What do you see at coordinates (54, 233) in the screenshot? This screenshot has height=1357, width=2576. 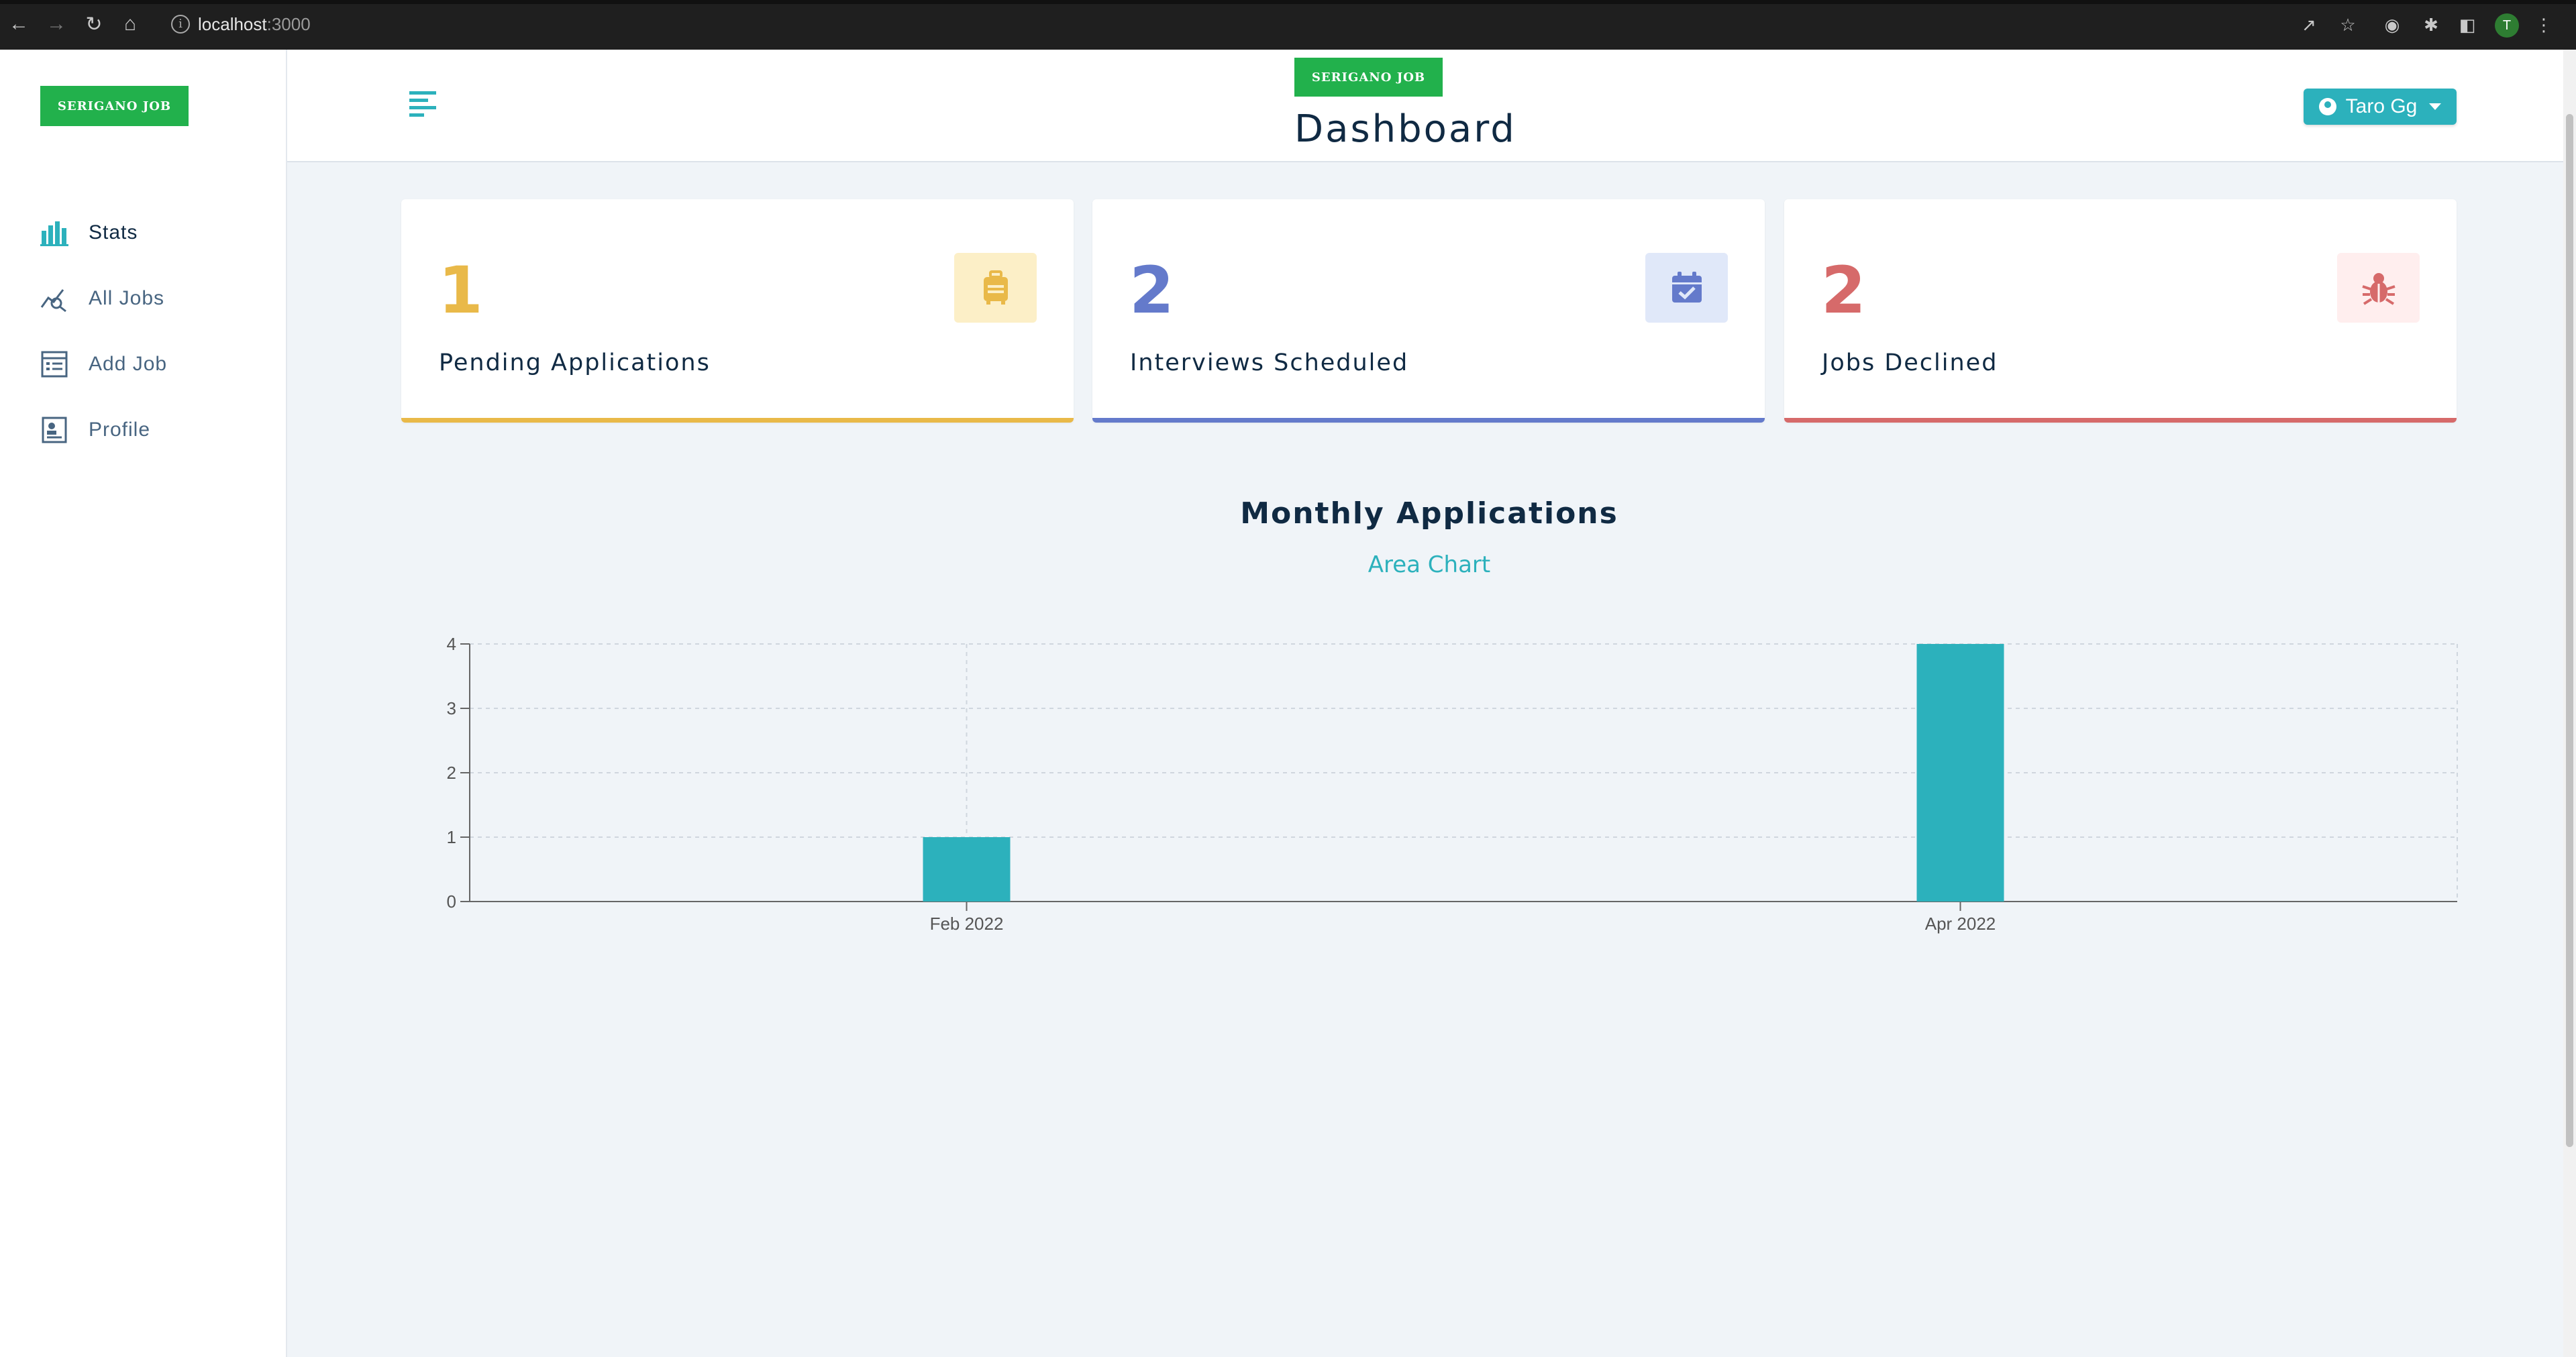 I see `bar-chart-icon` at bounding box center [54, 233].